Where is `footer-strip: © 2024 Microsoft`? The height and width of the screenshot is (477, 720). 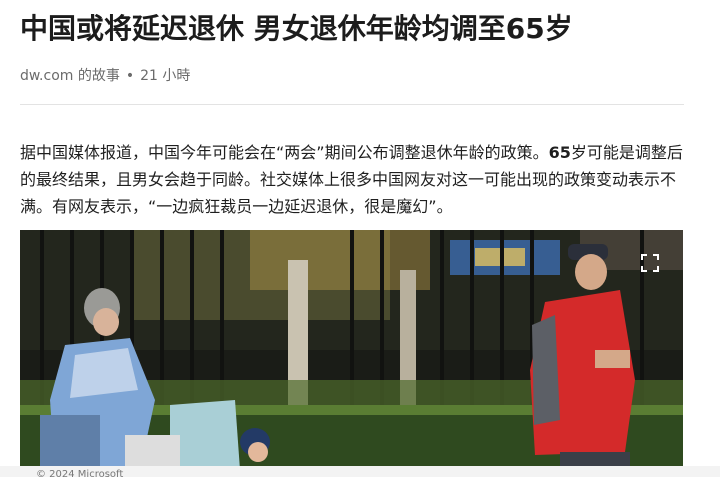 footer-strip: © 2024 Microsoft is located at coordinates (360, 471).